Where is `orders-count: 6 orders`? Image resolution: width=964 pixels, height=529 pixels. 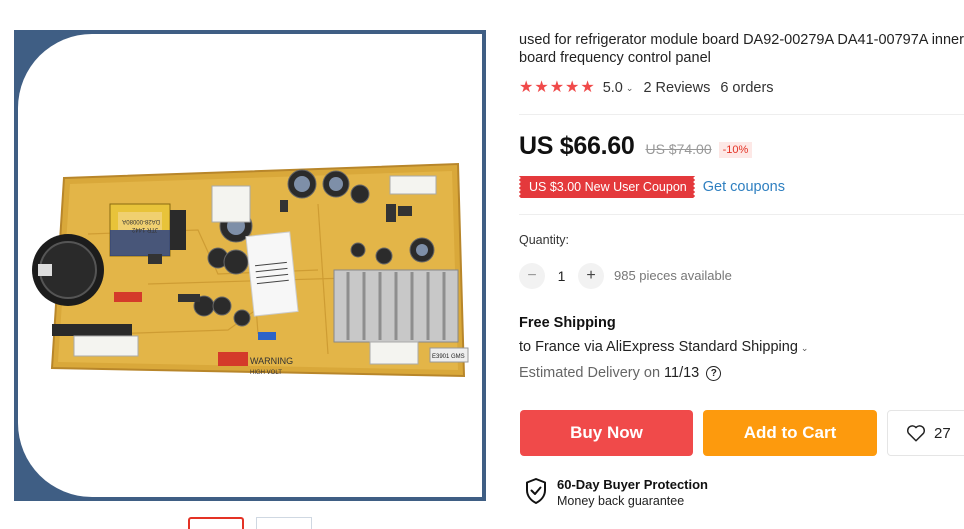
orders-count: 6 orders is located at coordinates (747, 88).